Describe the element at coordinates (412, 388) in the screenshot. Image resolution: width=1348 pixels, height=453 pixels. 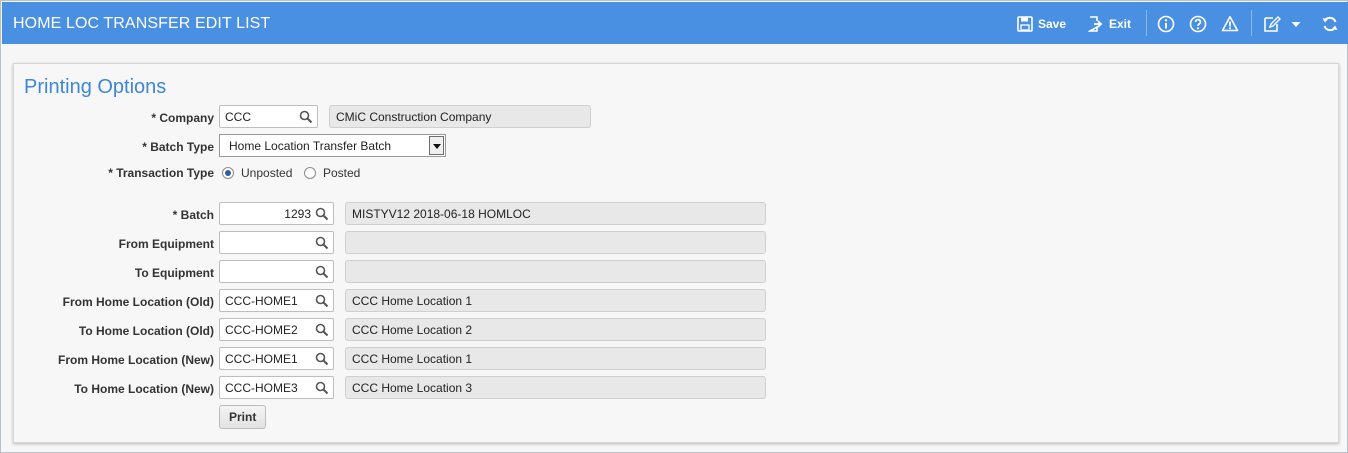
I see `to-home-location-new-description-value: CCC Home Location 3` at that location.